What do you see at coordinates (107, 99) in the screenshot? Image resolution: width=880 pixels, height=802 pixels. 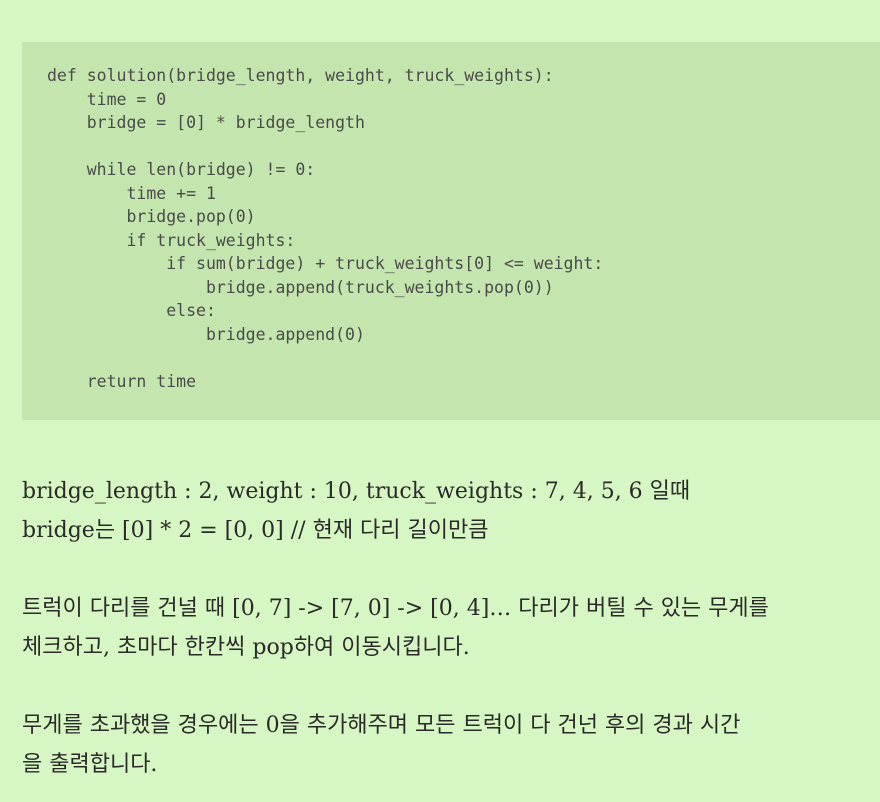 I see `code-line: time = 0` at bounding box center [107, 99].